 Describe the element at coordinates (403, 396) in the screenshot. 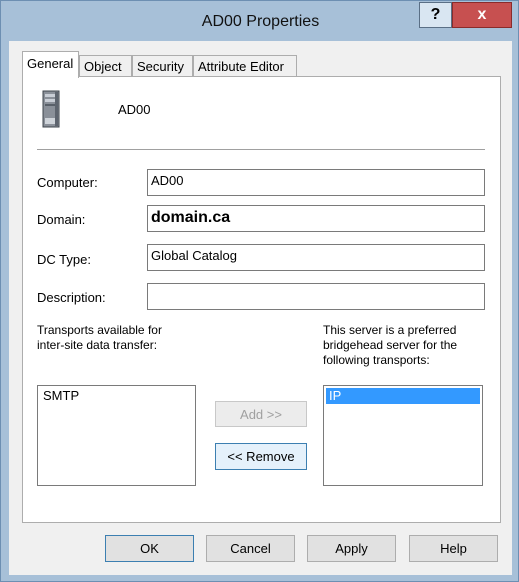

I see `list-item: IP` at that location.